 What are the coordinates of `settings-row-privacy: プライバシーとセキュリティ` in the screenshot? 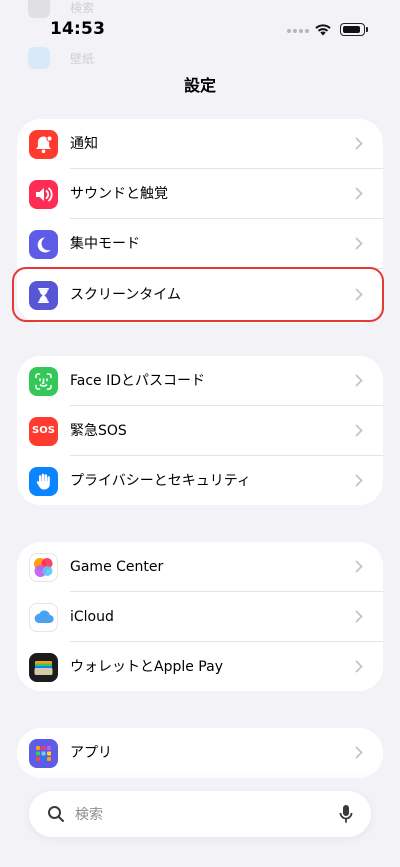 It's located at (200, 481).